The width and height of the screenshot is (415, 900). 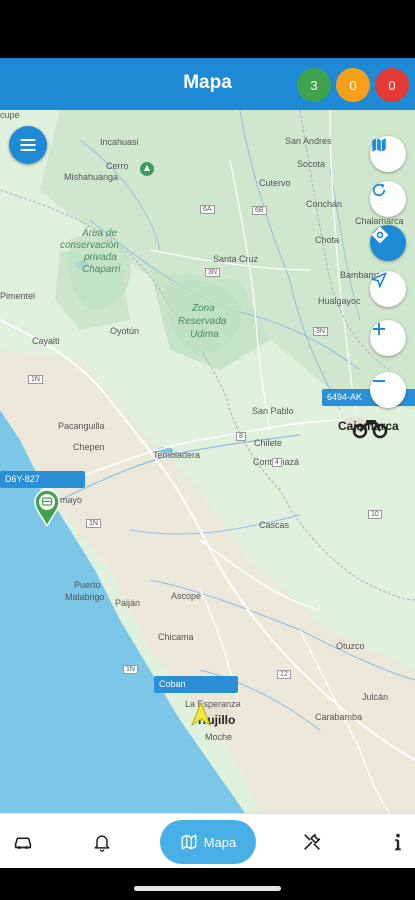 What do you see at coordinates (236, 259) in the screenshot?
I see `map-label: Santa Cruz` at bounding box center [236, 259].